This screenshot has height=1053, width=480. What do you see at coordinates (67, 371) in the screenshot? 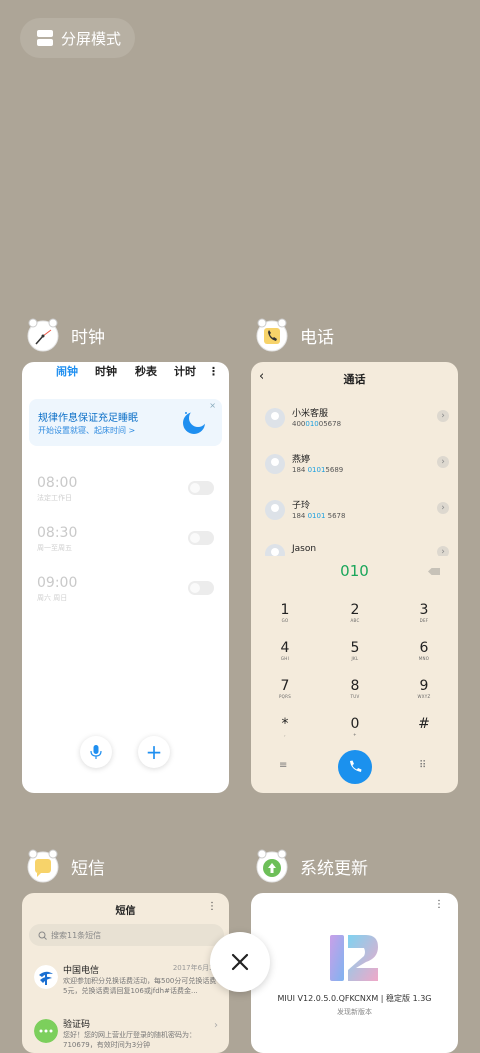
I see `tab-alarm: 闹钟` at bounding box center [67, 371].